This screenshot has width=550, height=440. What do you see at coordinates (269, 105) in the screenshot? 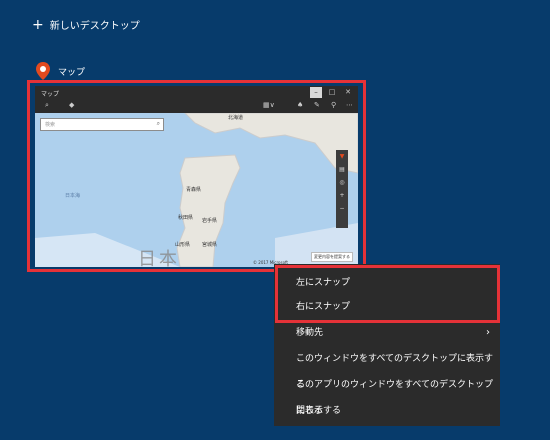
I see `map-view-icon: ▦∨` at bounding box center [269, 105].